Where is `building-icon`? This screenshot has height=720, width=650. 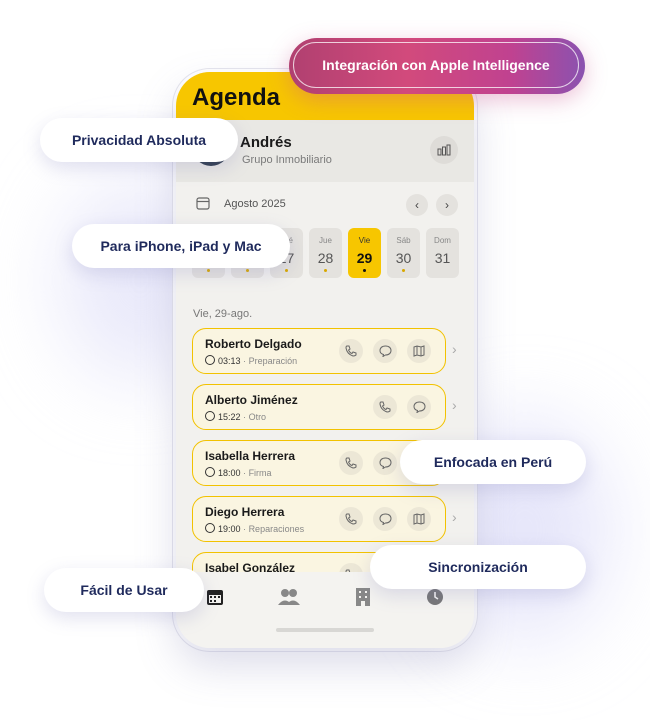
building-icon is located at coordinates (363, 597).